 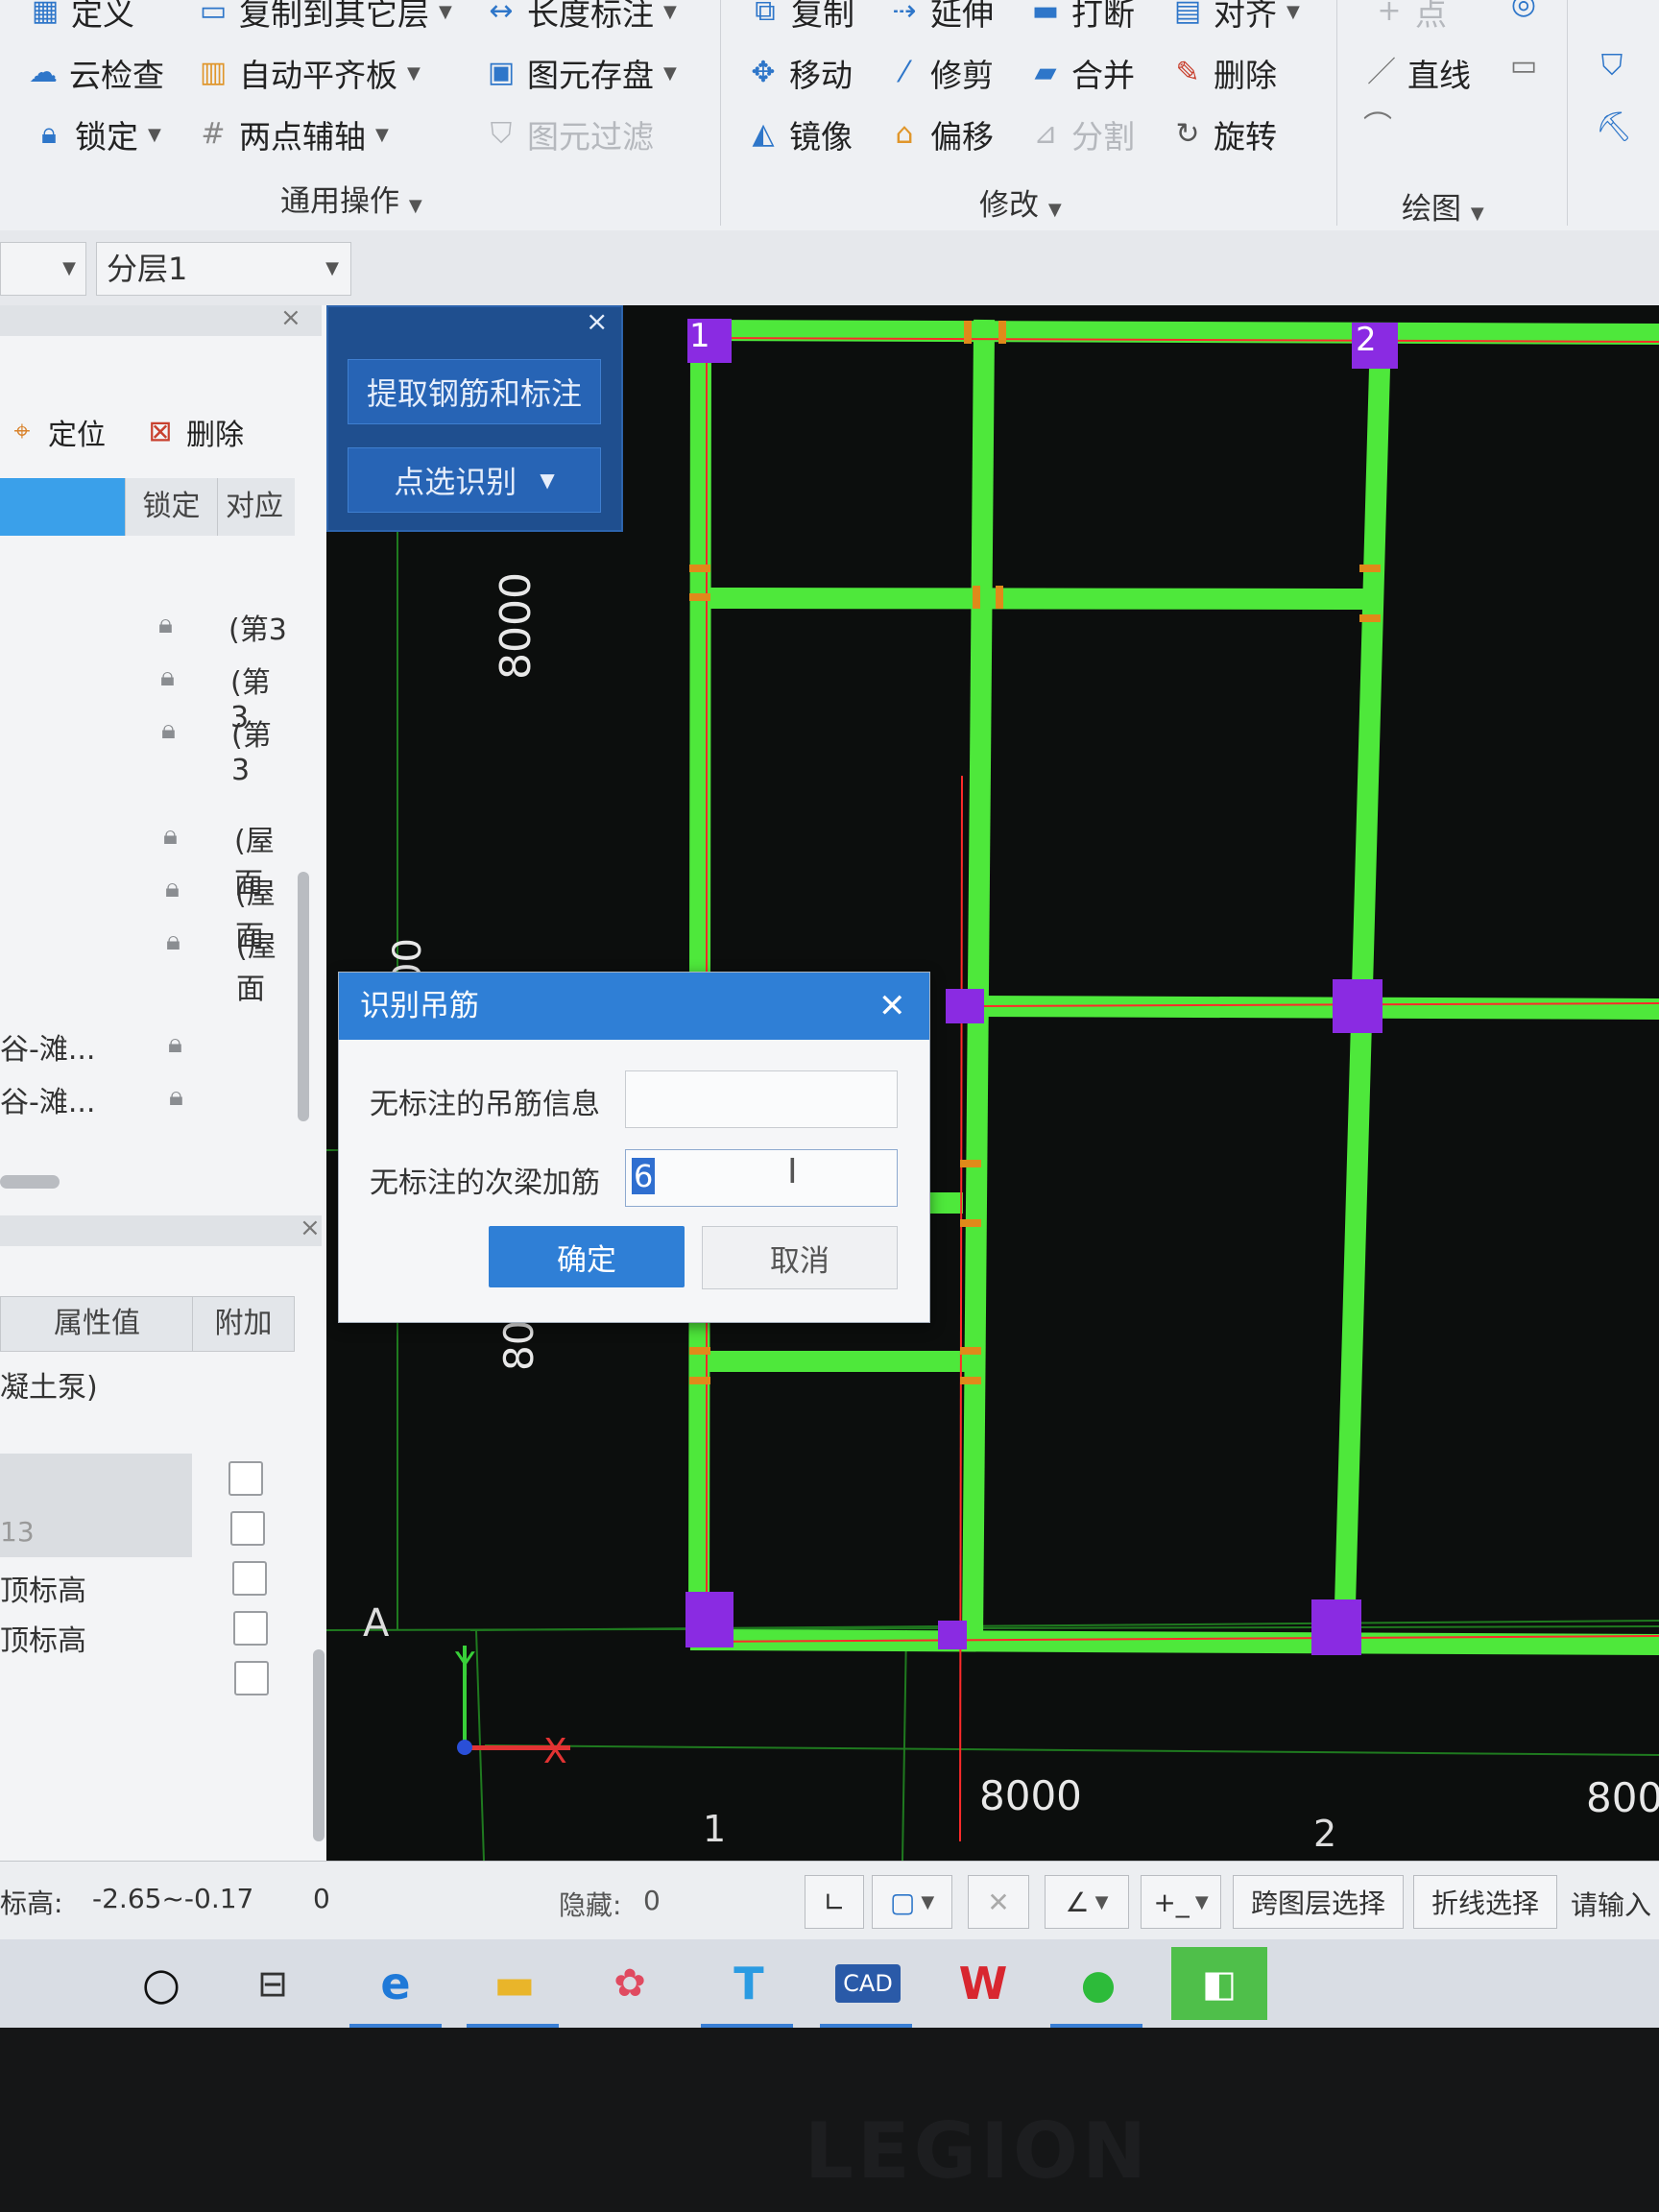 What do you see at coordinates (1045, 14) in the screenshot?
I see `break-icon: ▬` at bounding box center [1045, 14].